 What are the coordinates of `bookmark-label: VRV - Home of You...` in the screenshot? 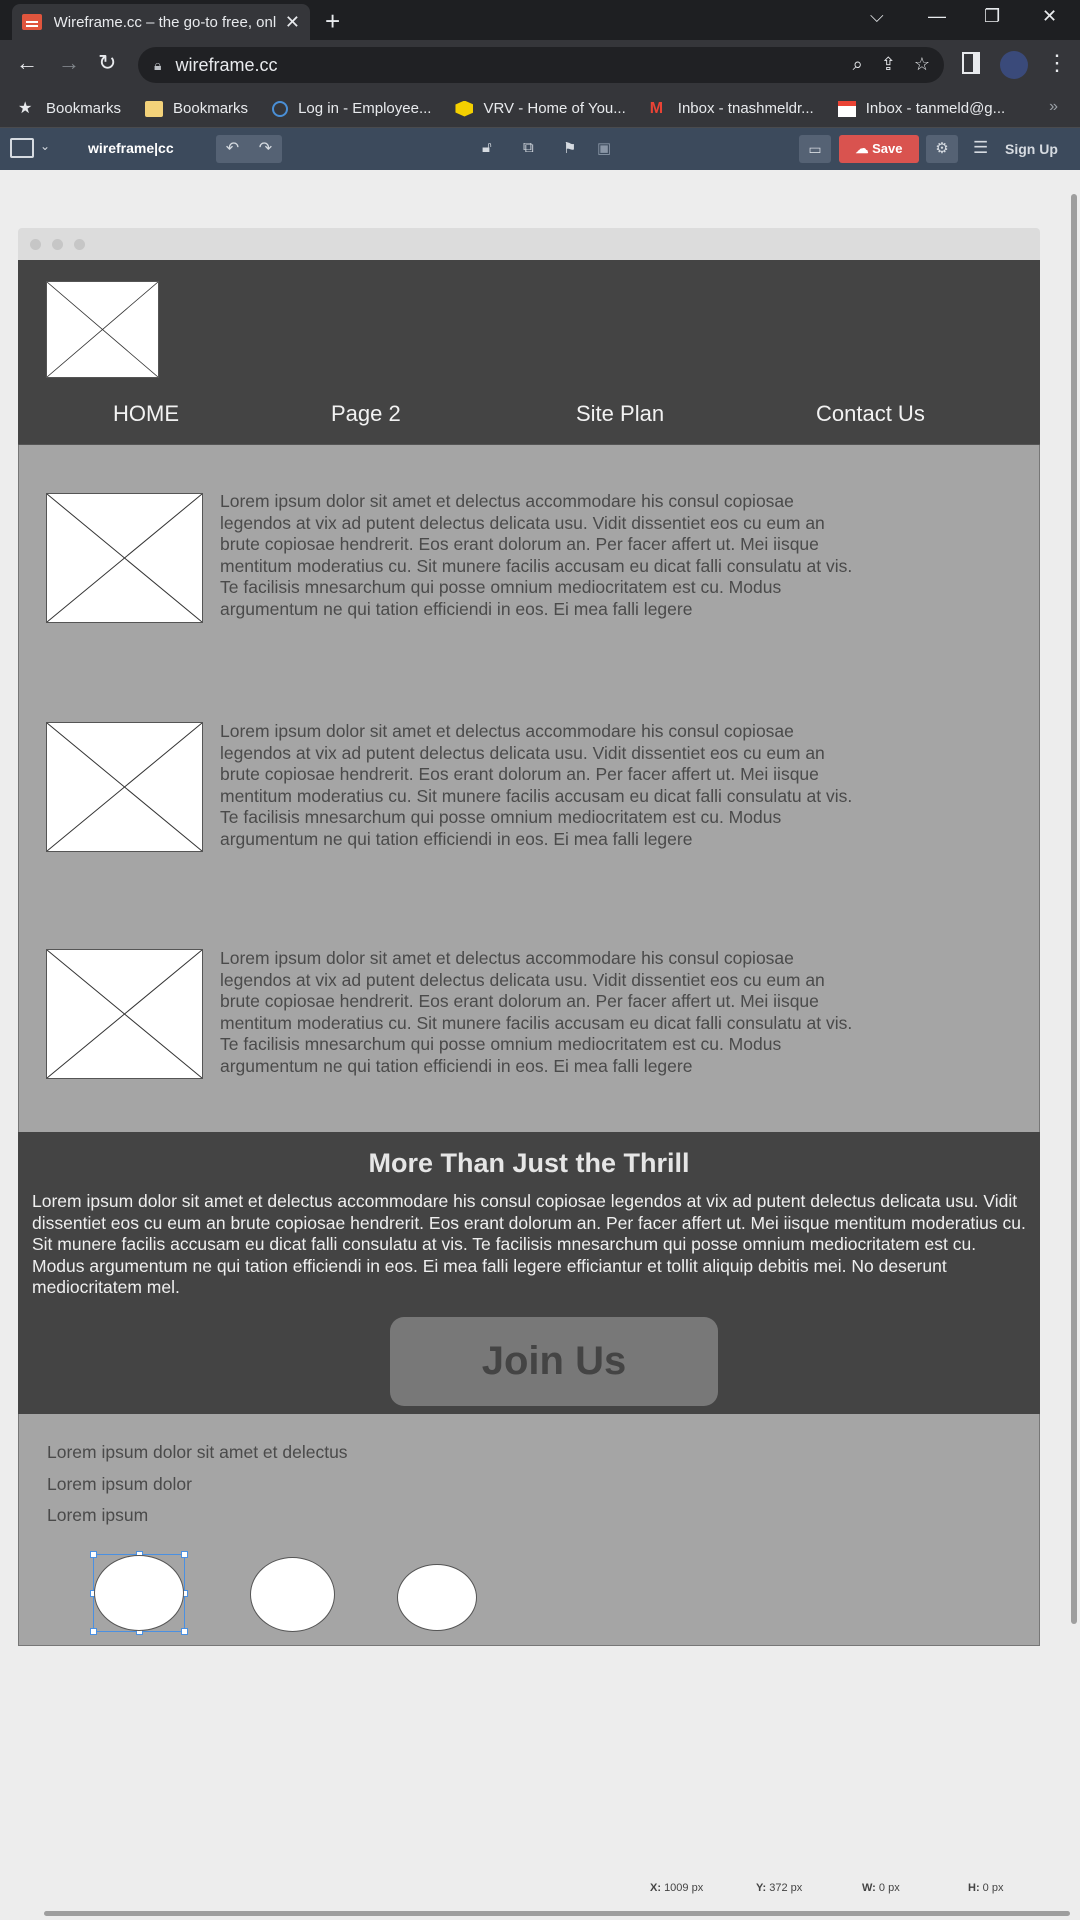 It's located at (554, 108).